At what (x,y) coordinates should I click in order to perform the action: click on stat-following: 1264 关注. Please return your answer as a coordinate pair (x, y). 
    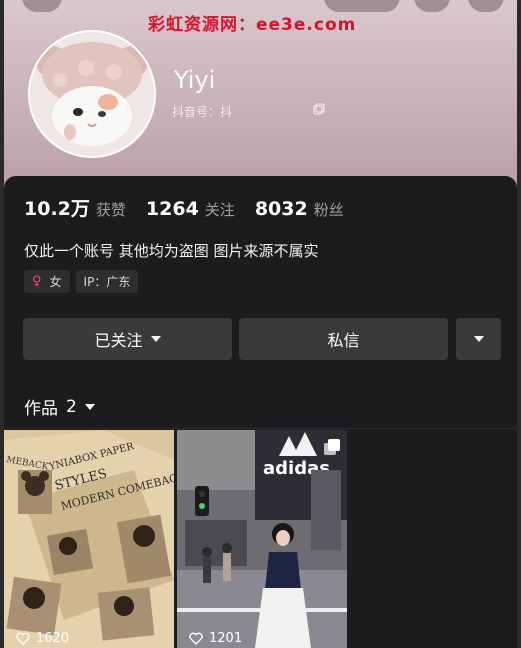
    Looking at the image, I should click on (190, 209).